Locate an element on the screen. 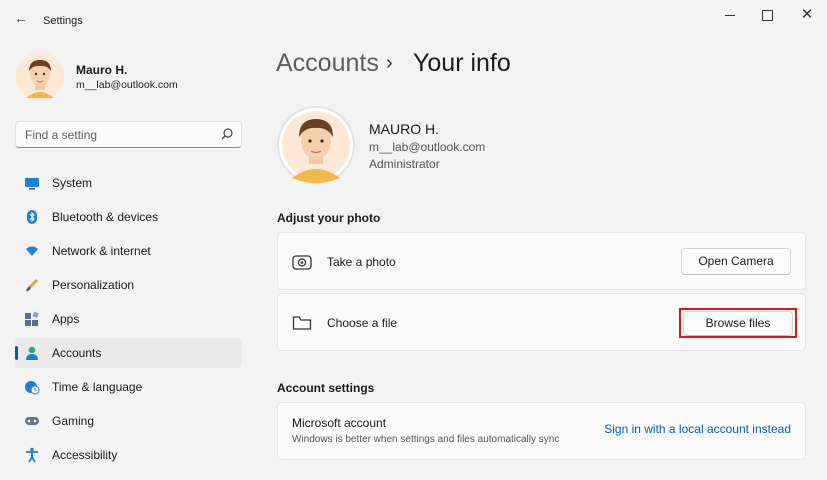 This screenshot has height=480, width=827. search-placeholder: Find a setting is located at coordinates (61, 135).